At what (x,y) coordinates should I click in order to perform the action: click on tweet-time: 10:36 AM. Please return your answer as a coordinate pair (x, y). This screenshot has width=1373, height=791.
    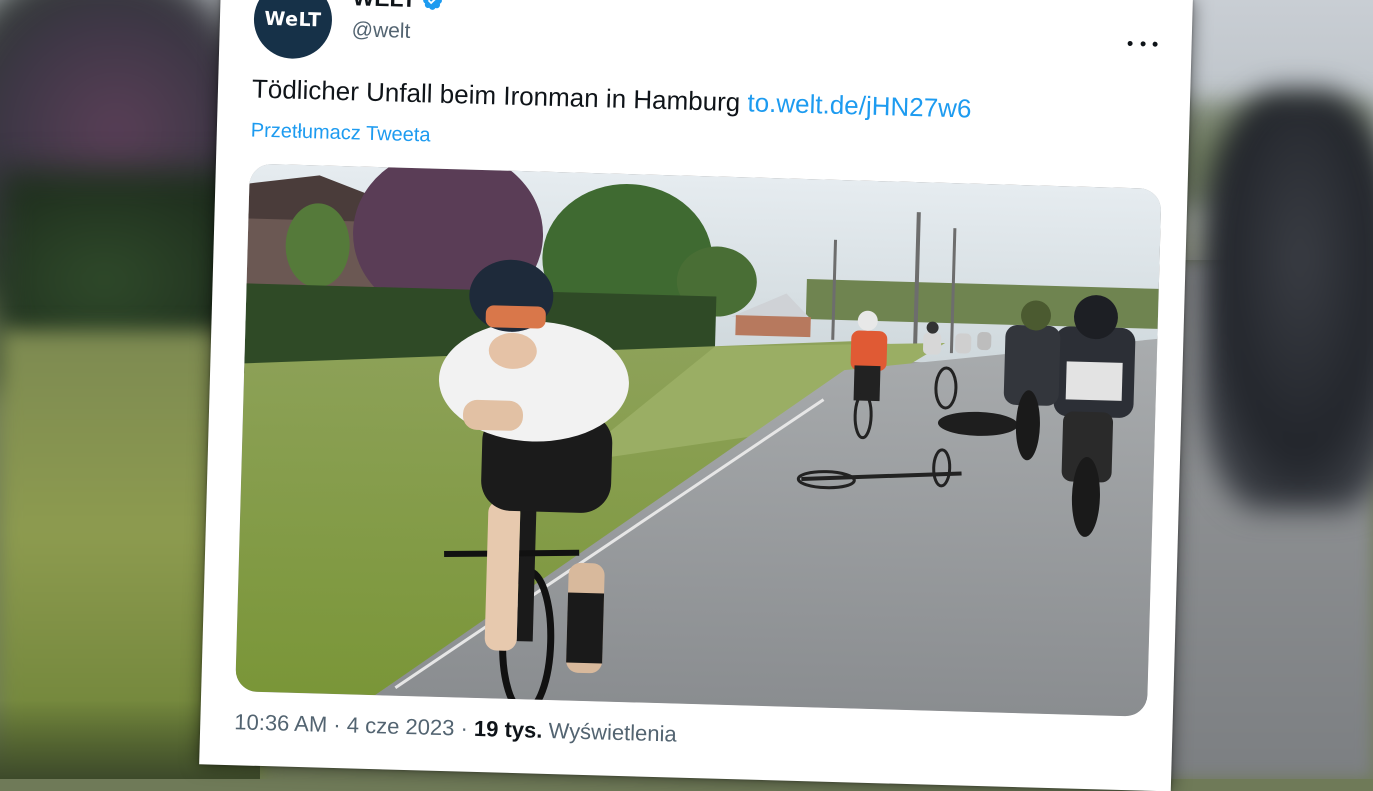
    Looking at the image, I should click on (281, 723).